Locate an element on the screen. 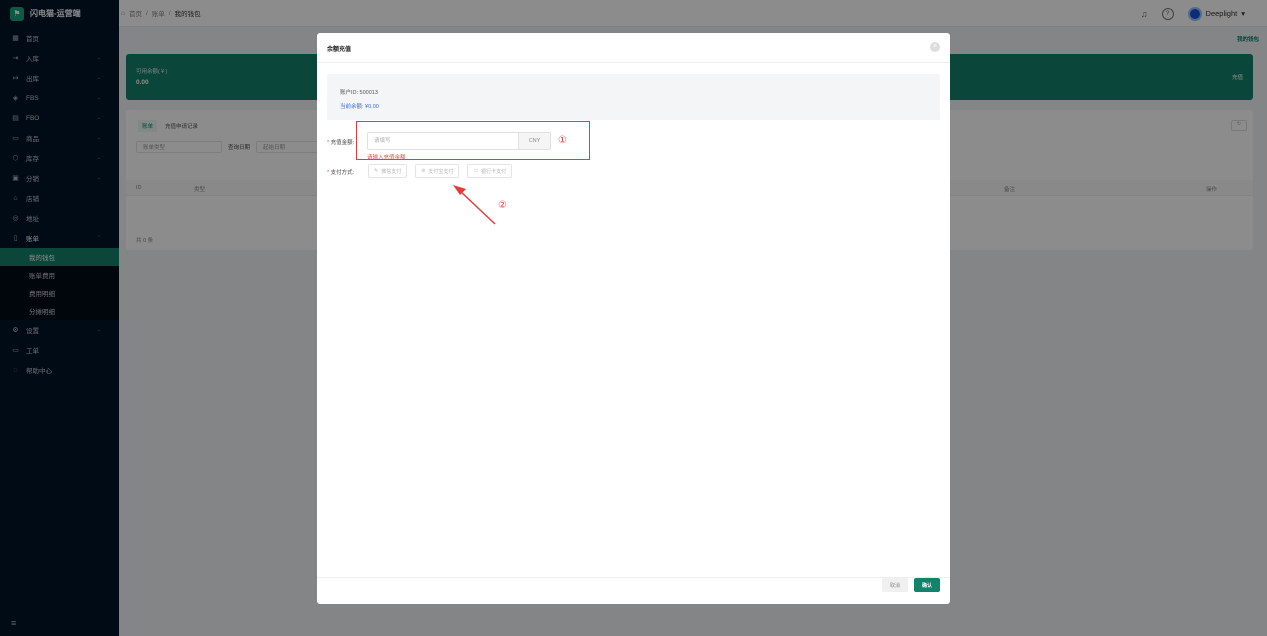 This screenshot has width=1267, height=636. pay-alipay-button: ⊚ 支付宝支付 is located at coordinates (437, 171).